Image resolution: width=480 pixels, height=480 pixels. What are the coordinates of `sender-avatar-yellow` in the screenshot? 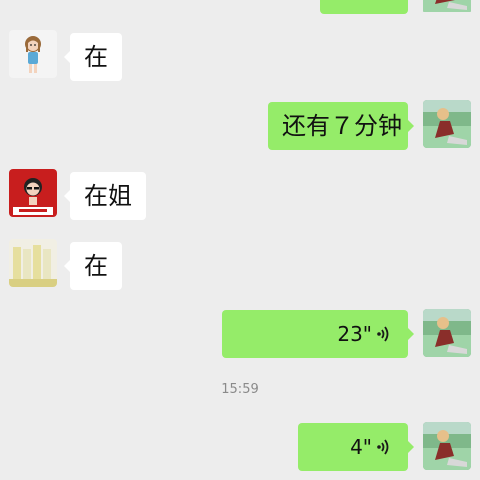 It's located at (33, 263).